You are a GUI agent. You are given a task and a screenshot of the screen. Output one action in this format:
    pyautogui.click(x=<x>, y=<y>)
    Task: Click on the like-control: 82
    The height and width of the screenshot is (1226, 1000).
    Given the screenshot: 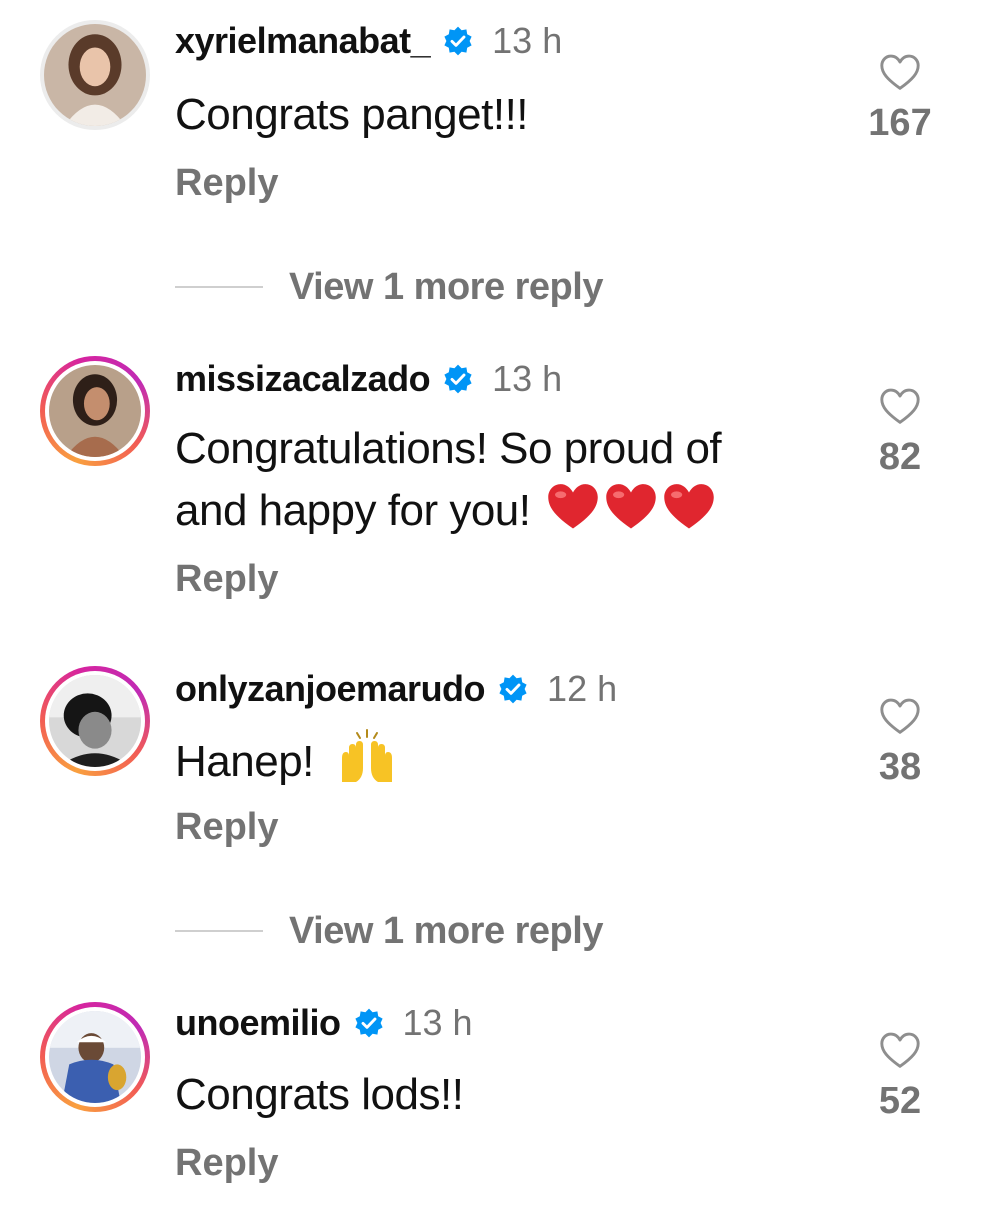 What is the action you would take?
    pyautogui.click(x=900, y=432)
    